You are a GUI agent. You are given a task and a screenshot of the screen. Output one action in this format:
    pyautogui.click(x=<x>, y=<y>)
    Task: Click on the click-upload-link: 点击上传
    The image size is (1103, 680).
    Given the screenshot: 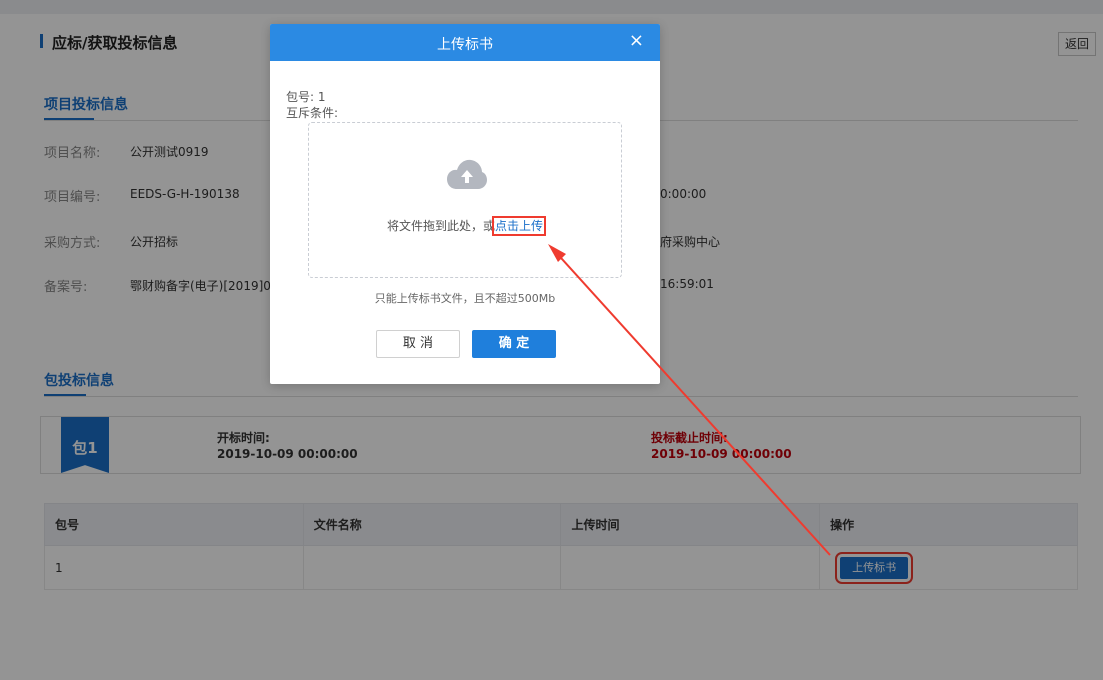 What is the action you would take?
    pyautogui.click(x=519, y=226)
    